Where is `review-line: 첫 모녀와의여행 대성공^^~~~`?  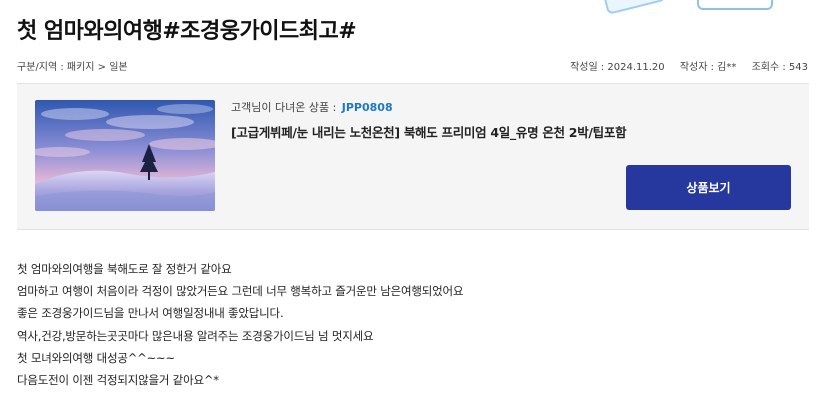
review-line: 첫 모녀와의여행 대성공^^~~~ is located at coordinates (96, 357).